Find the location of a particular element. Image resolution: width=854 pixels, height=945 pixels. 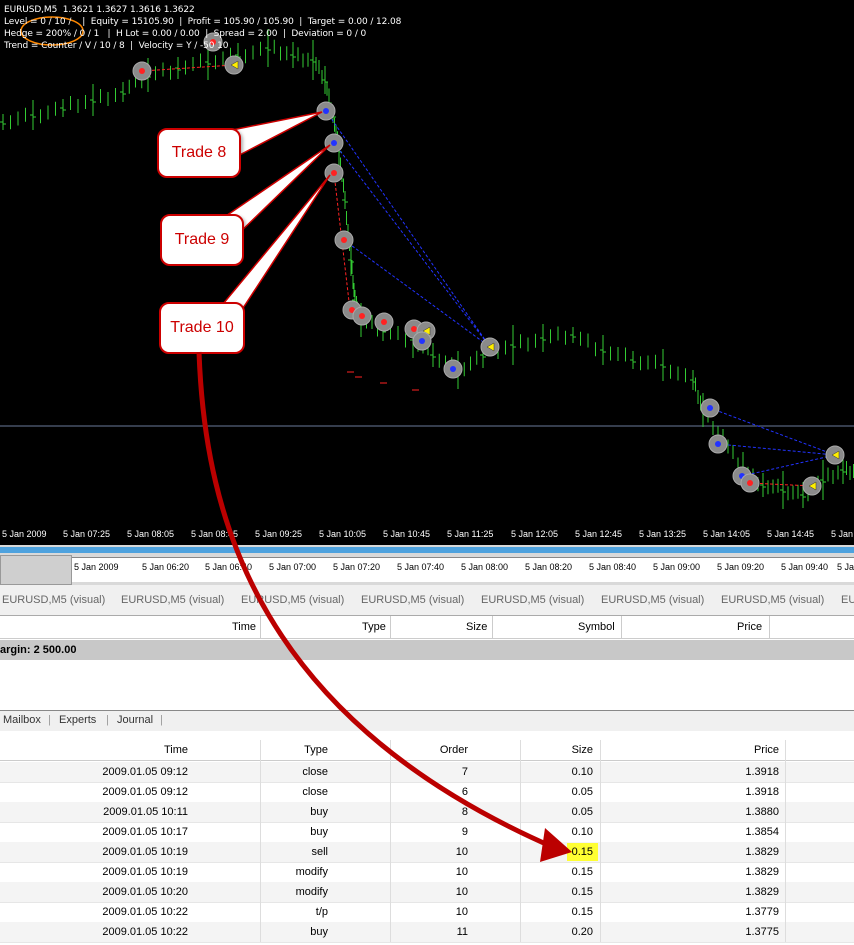

time-tick: 5 Jan 14:45 is located at coordinates (791, 534).